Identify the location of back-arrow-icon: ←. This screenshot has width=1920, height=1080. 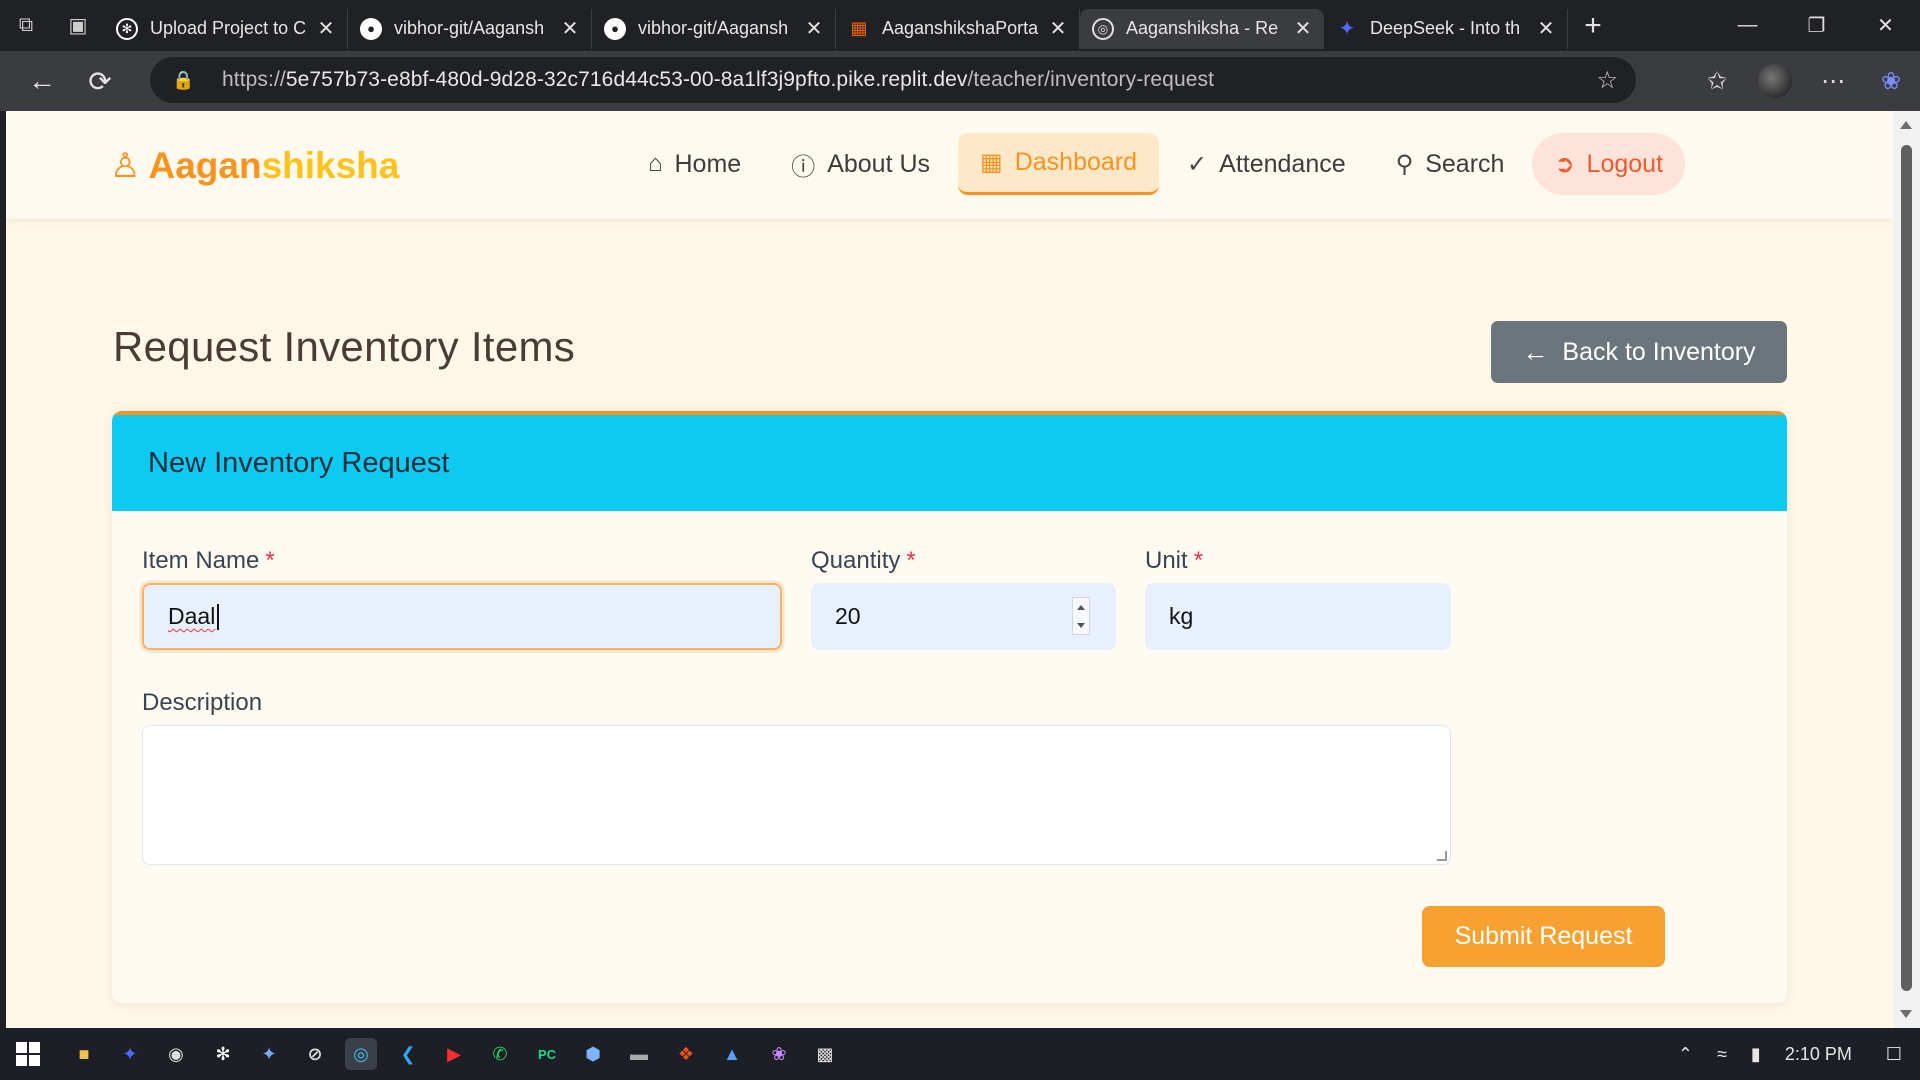
(42, 81).